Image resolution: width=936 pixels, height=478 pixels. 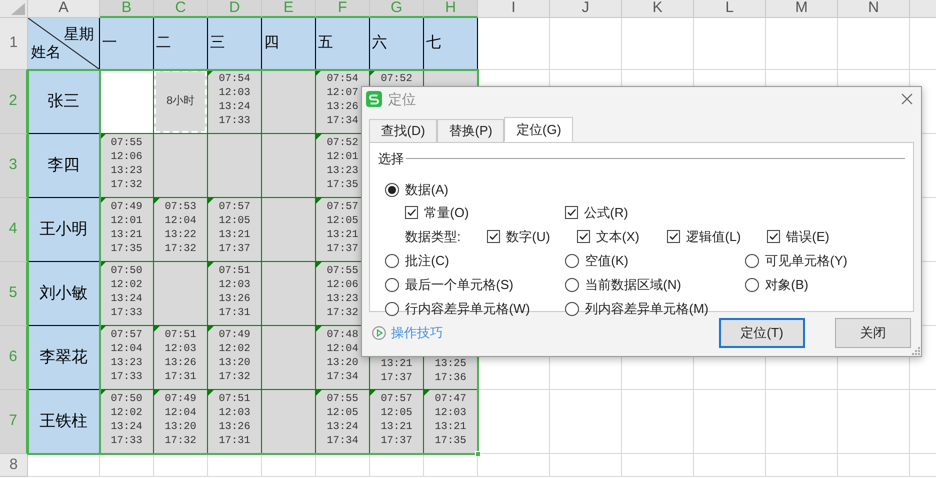 I want to click on option-label: 数字(U), so click(x=528, y=236).